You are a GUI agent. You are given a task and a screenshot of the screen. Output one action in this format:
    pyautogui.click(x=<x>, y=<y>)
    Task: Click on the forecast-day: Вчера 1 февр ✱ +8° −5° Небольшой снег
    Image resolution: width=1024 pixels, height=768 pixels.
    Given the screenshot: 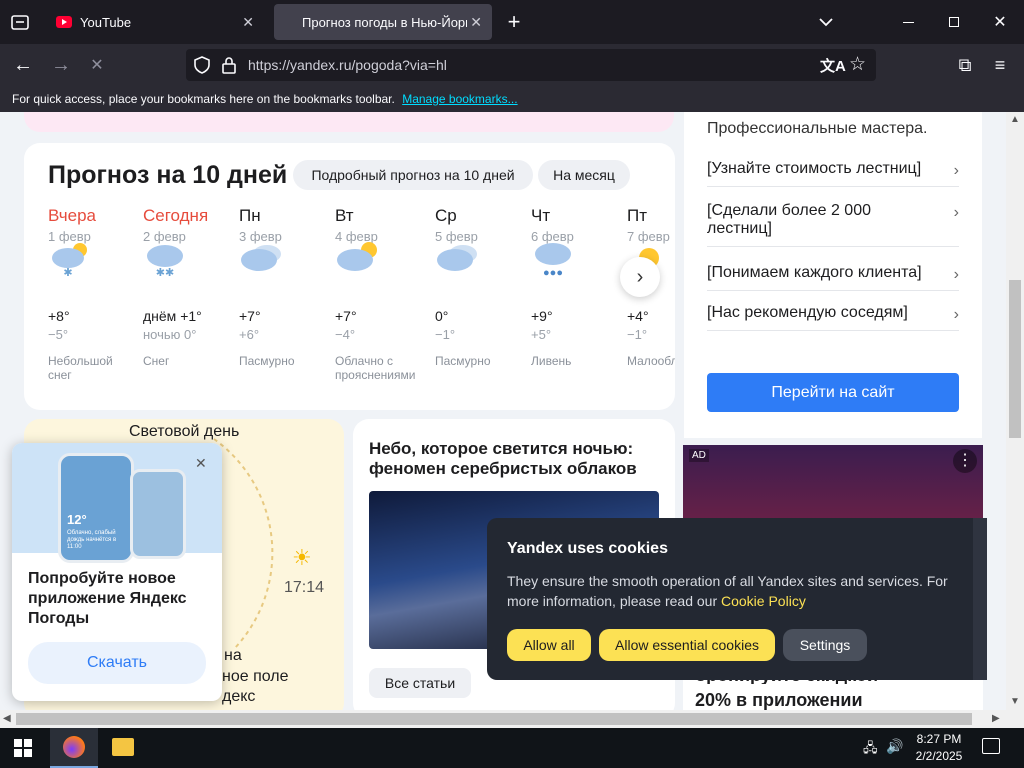 What is the action you would take?
    pyautogui.click(x=96, y=294)
    